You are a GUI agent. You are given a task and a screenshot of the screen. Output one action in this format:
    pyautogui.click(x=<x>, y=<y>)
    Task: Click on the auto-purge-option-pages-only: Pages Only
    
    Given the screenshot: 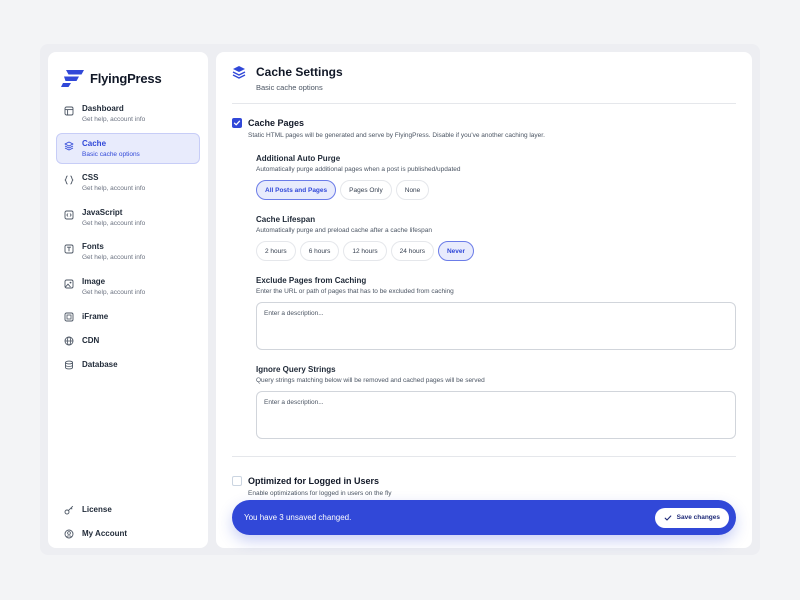 What is the action you would take?
    pyautogui.click(x=366, y=190)
    